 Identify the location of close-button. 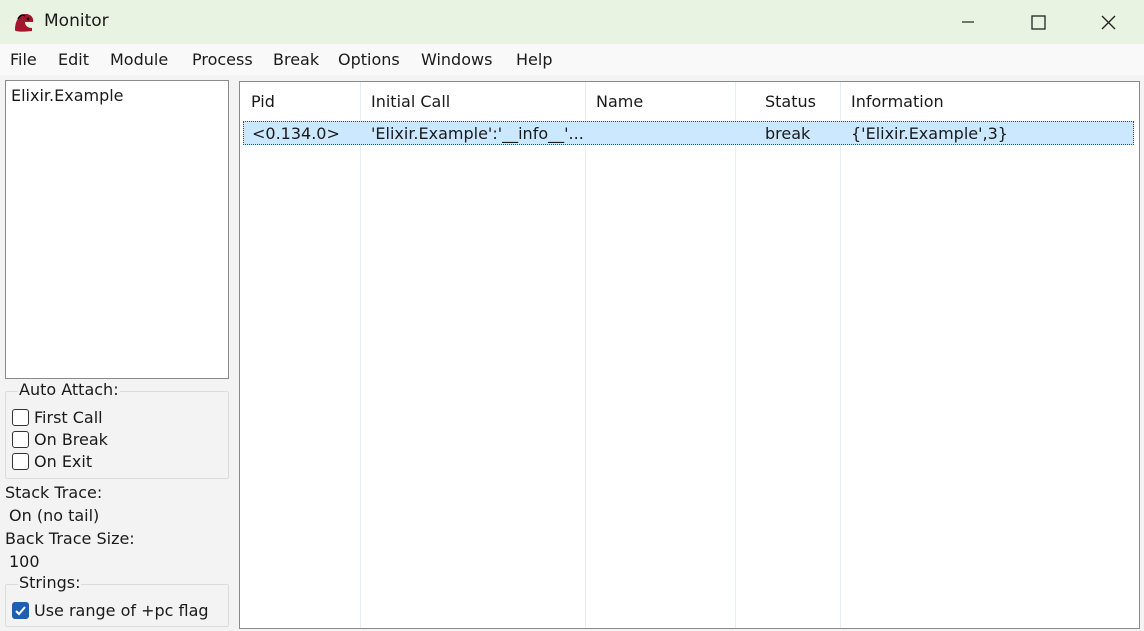
(1108, 22).